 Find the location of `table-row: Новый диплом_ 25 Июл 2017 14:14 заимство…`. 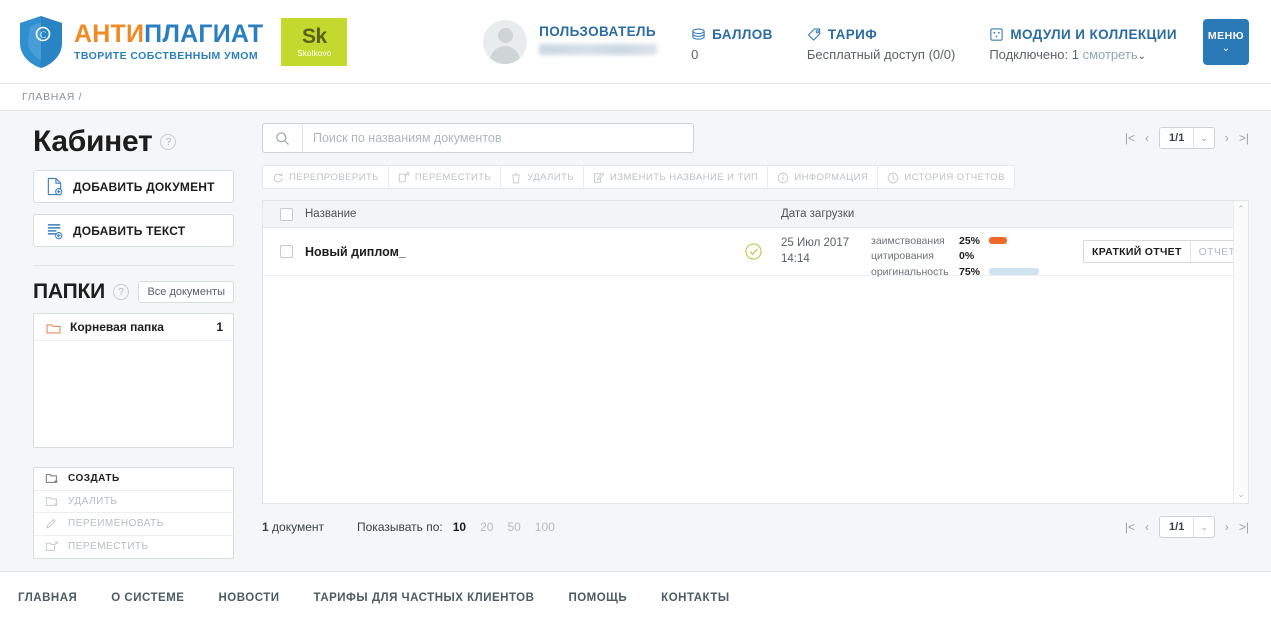

table-row: Новый диплом_ 25 Июл 2017 14:14 заимство… is located at coordinates (755, 253).